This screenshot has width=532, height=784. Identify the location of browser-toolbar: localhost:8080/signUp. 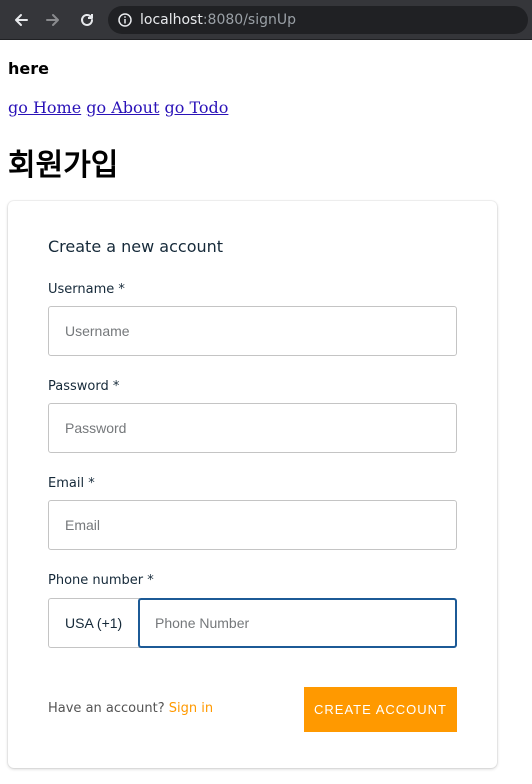
(266, 20).